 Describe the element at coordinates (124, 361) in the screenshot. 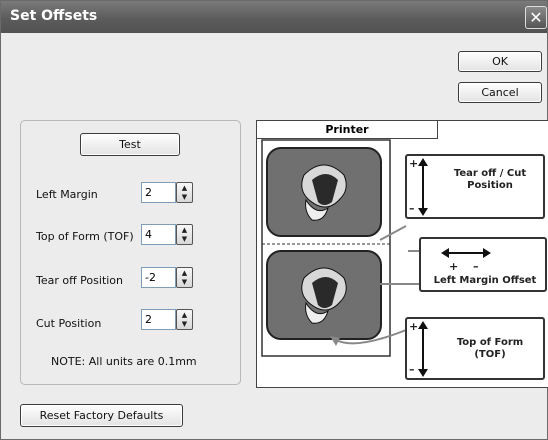

I see `units-note: NOTE: All units are 0.1mm` at that location.